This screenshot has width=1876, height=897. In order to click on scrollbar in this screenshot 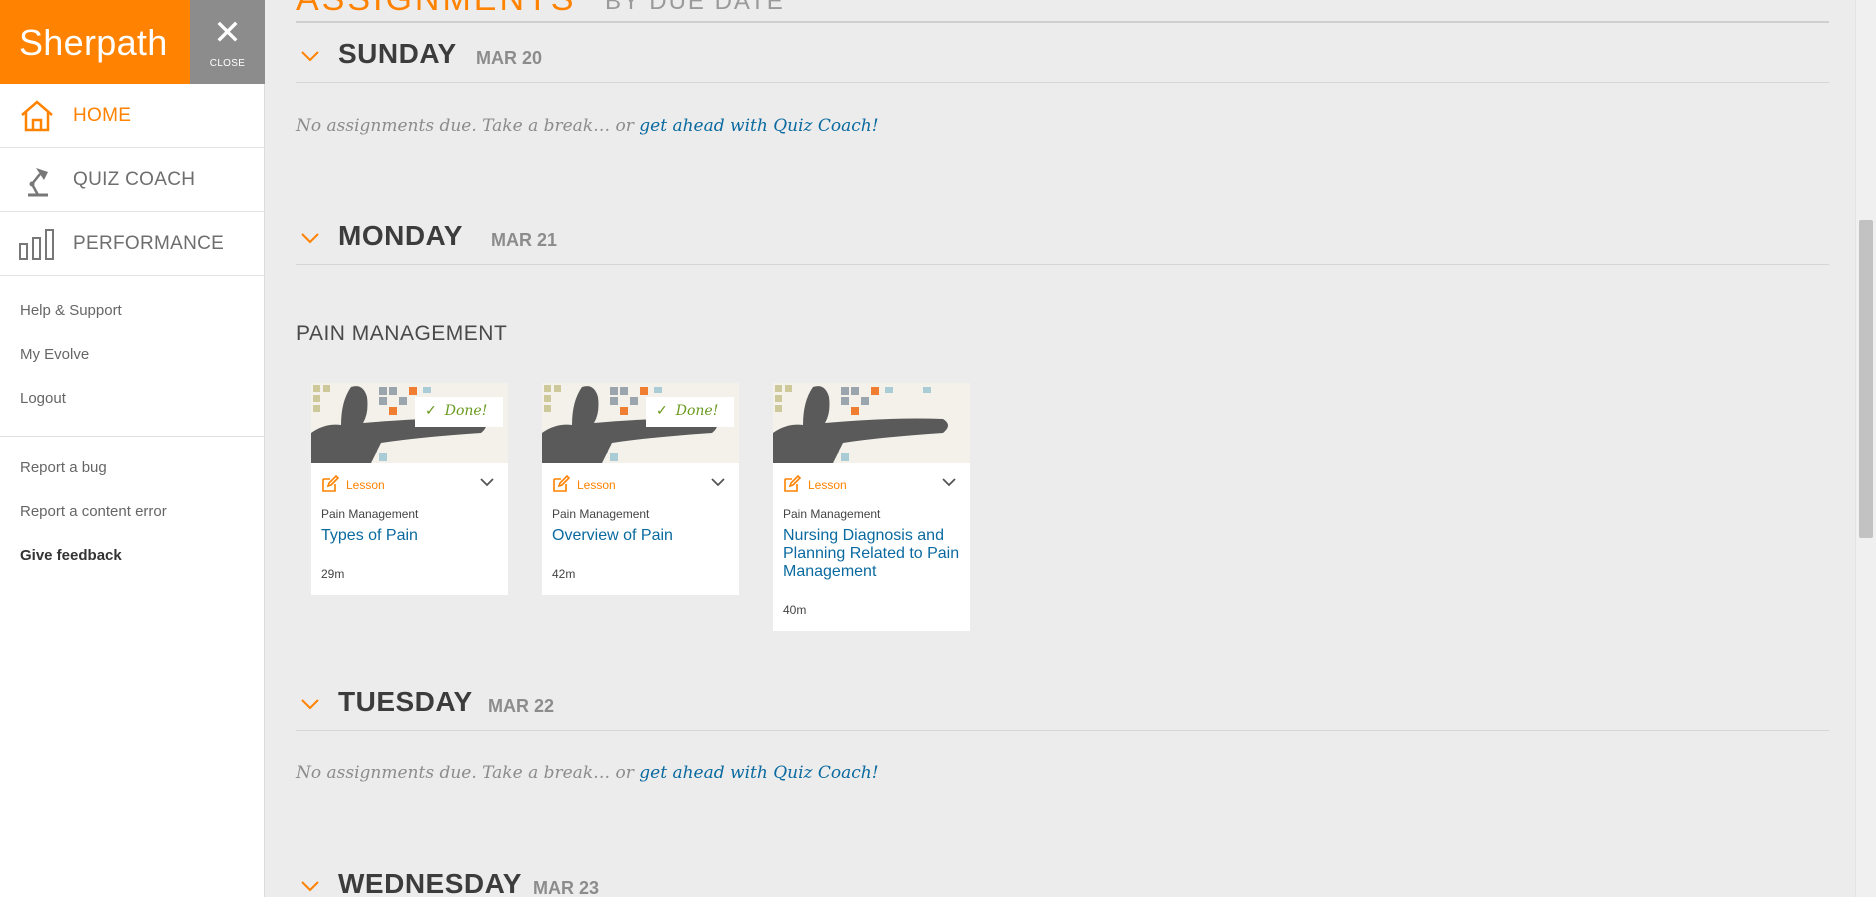, I will do `click(1865, 448)`.